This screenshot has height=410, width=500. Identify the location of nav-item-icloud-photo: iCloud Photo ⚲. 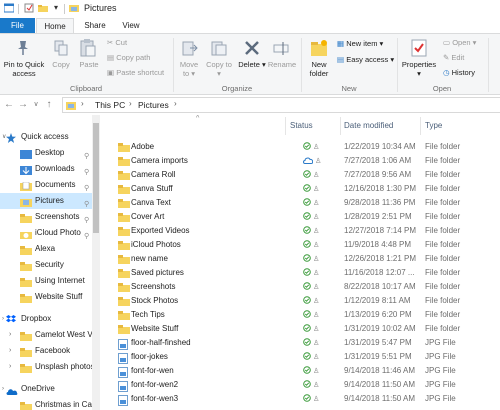
(46, 233).